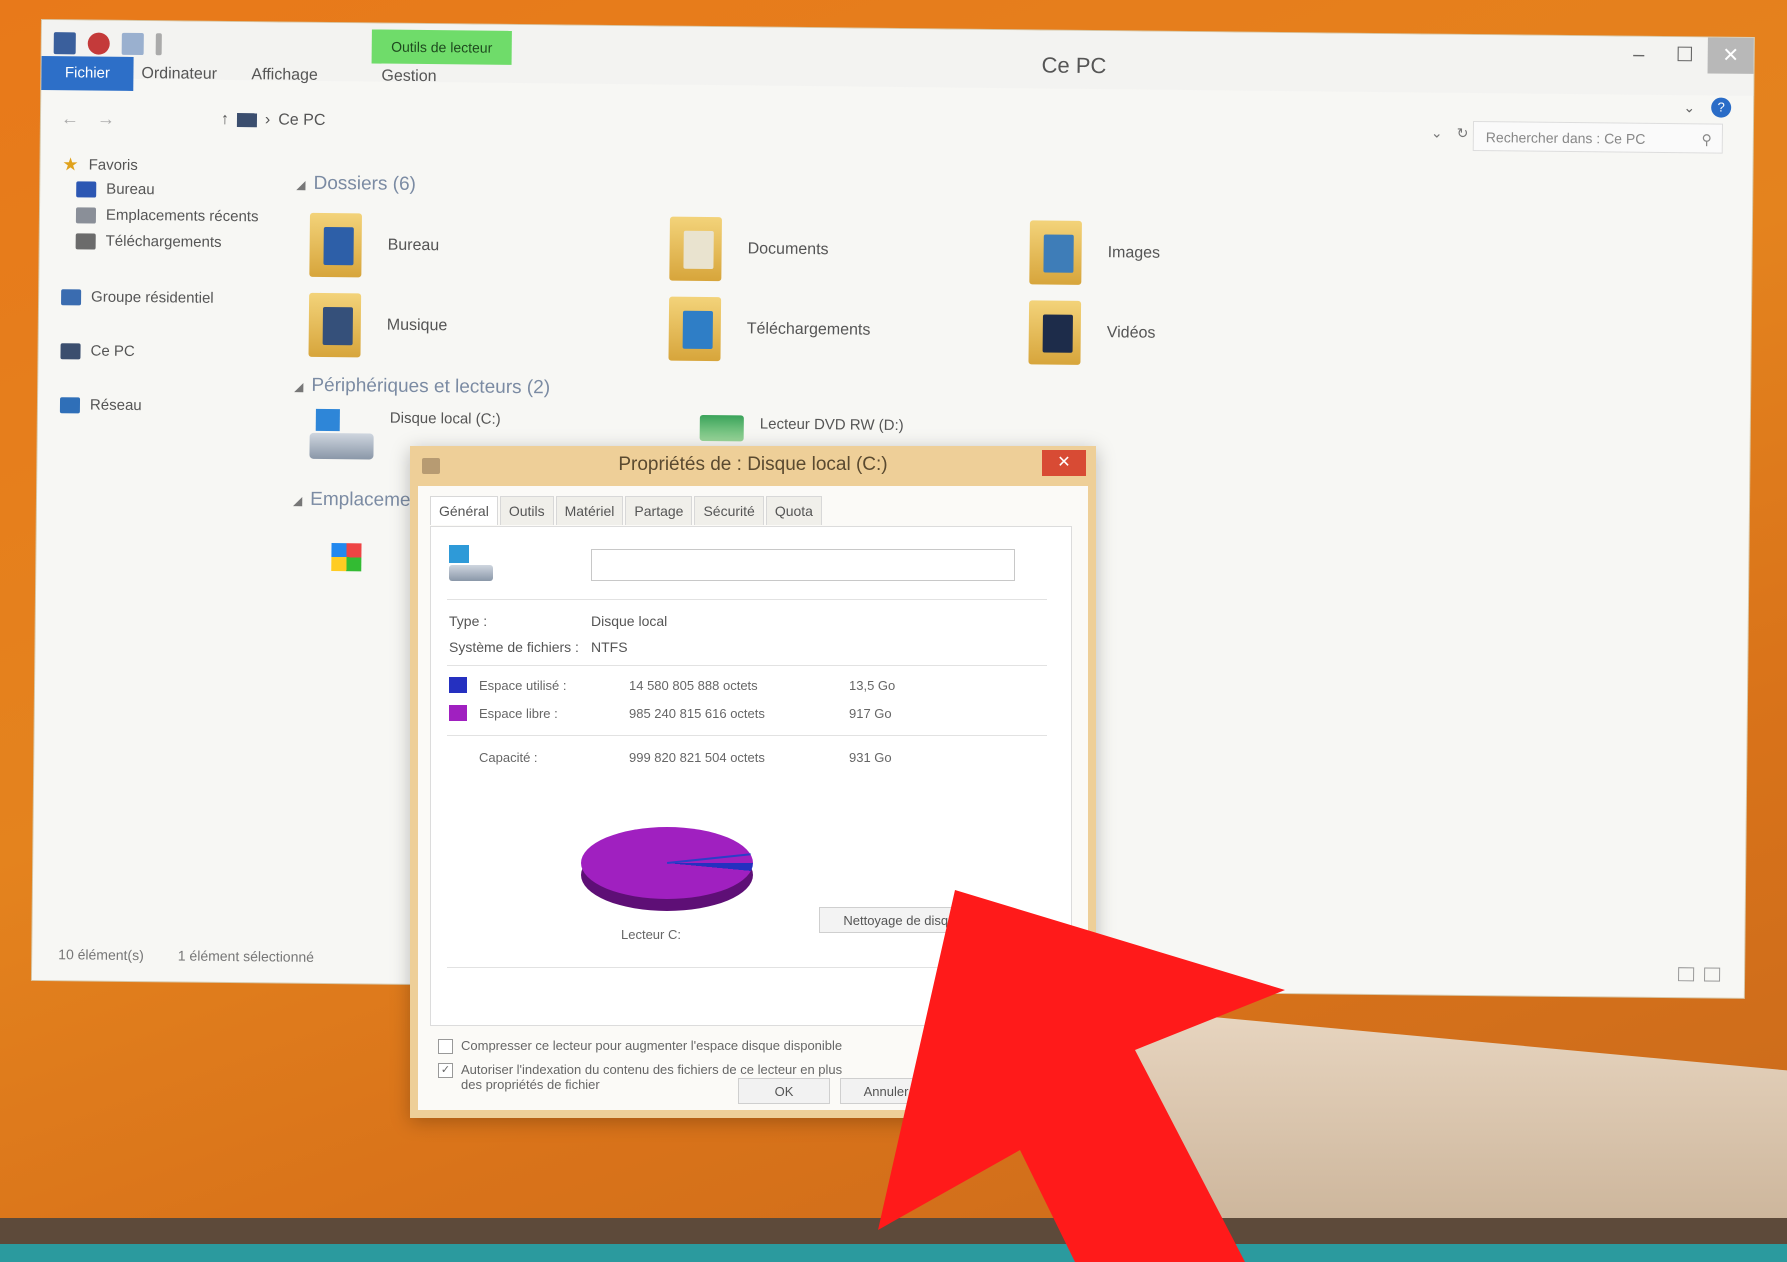 The image size is (1787, 1262). I want to click on tab-file: Fichier, so click(87, 73).